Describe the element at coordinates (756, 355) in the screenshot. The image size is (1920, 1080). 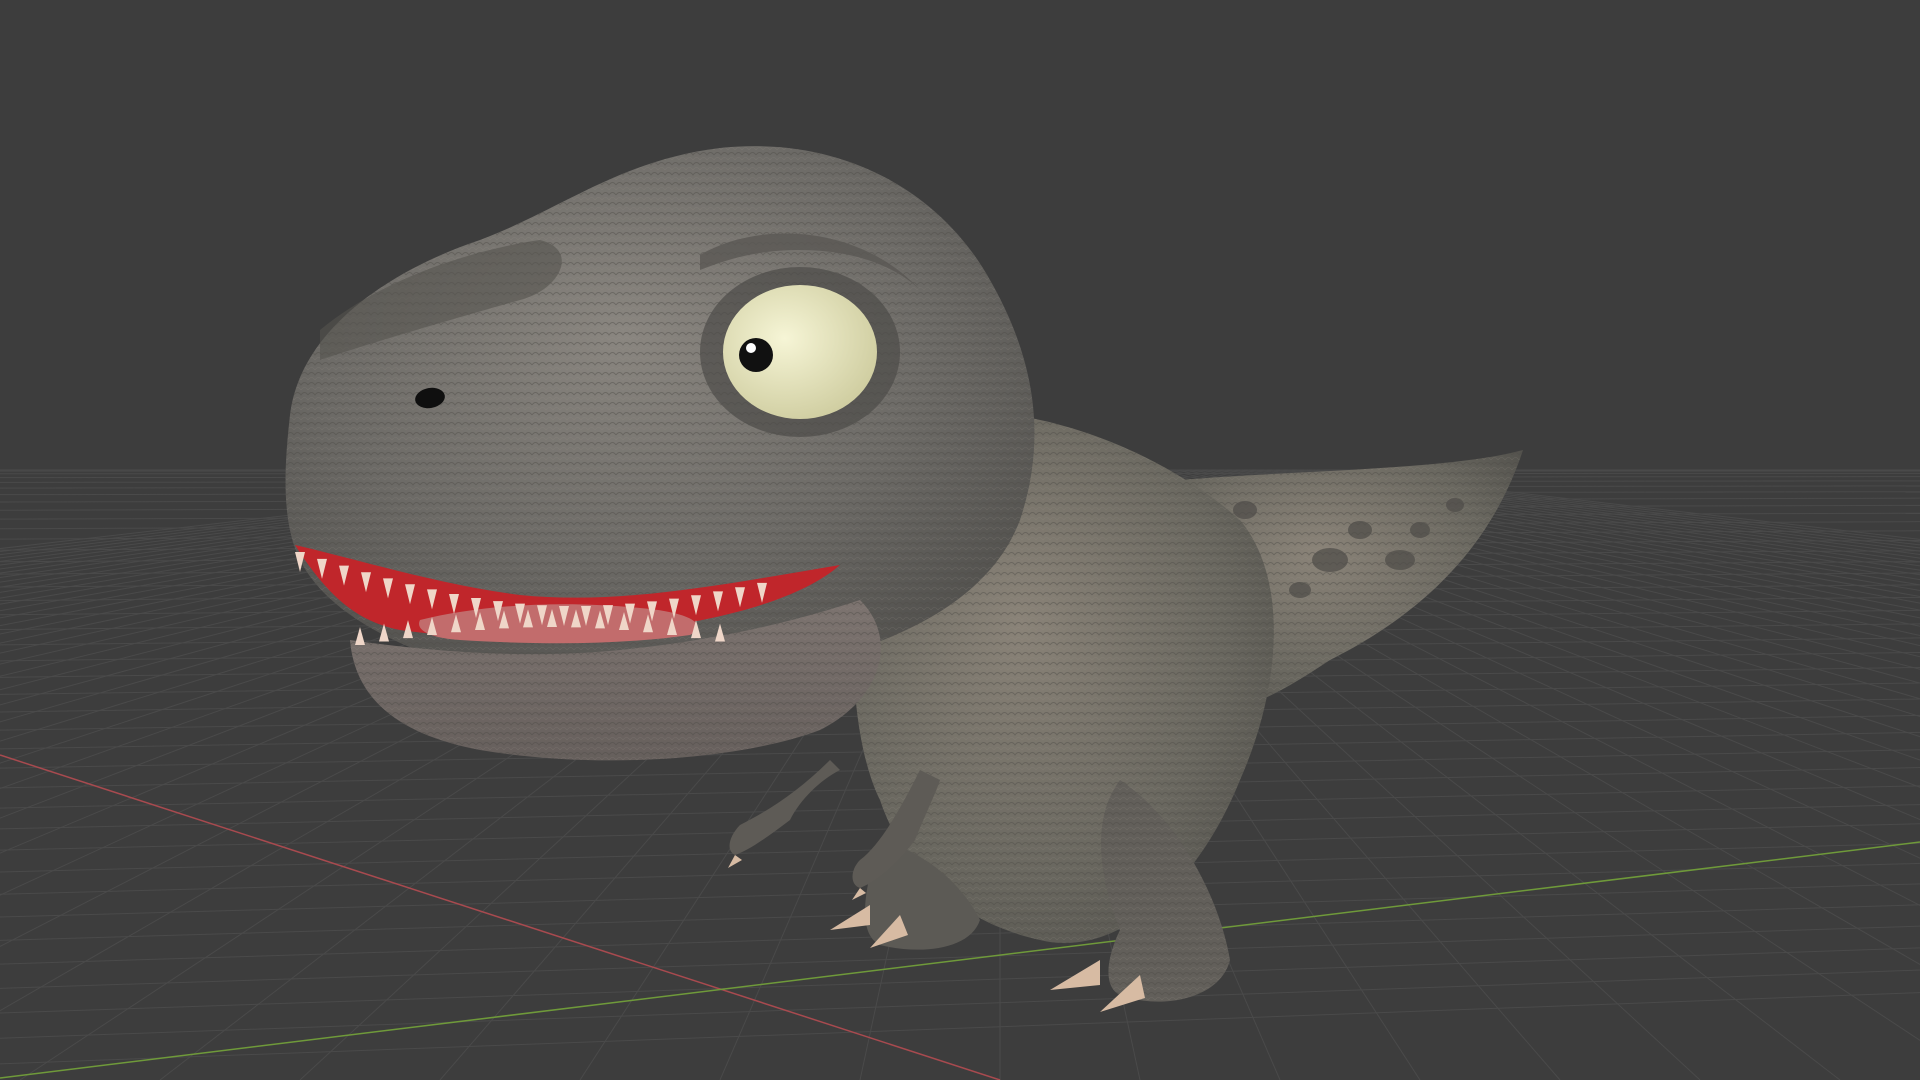
I see `dinosaur-pupil` at that location.